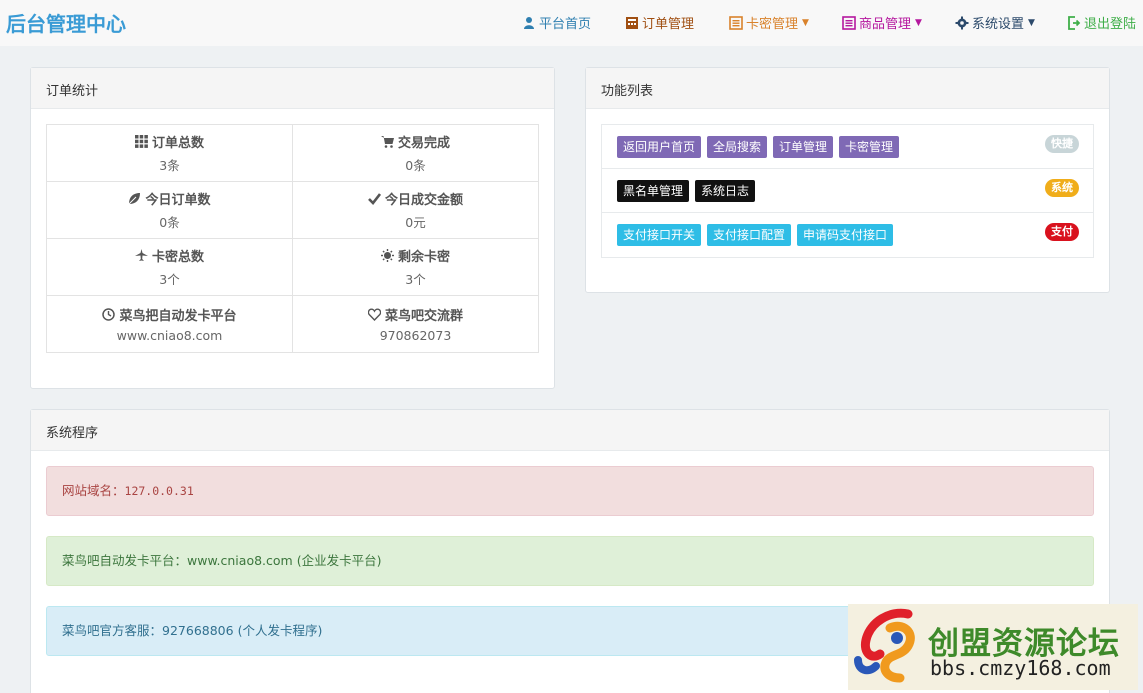 This screenshot has width=1143, height=693. I want to click on nav-settings: 系统设置 ▼, so click(995, 22).